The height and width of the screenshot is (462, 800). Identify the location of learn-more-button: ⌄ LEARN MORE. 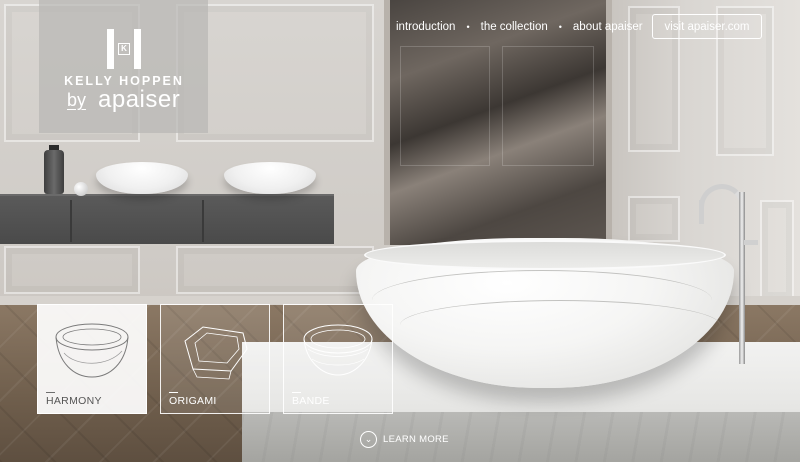
(404, 439).